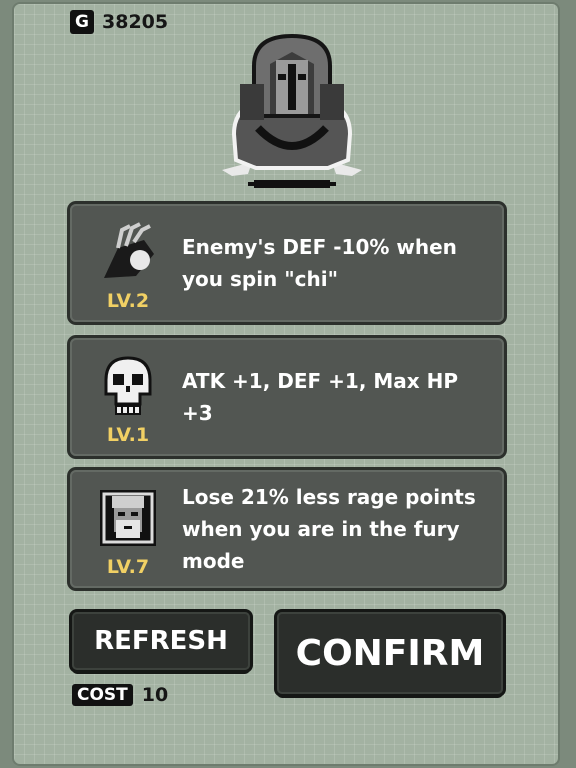  I want to click on refresh-cost: COST 10, so click(120, 695).